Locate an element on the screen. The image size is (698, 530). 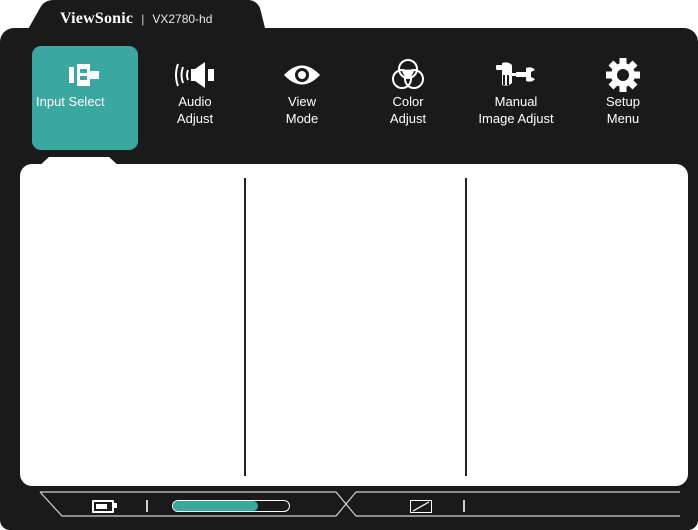
speaker-icon is located at coordinates (195, 75).